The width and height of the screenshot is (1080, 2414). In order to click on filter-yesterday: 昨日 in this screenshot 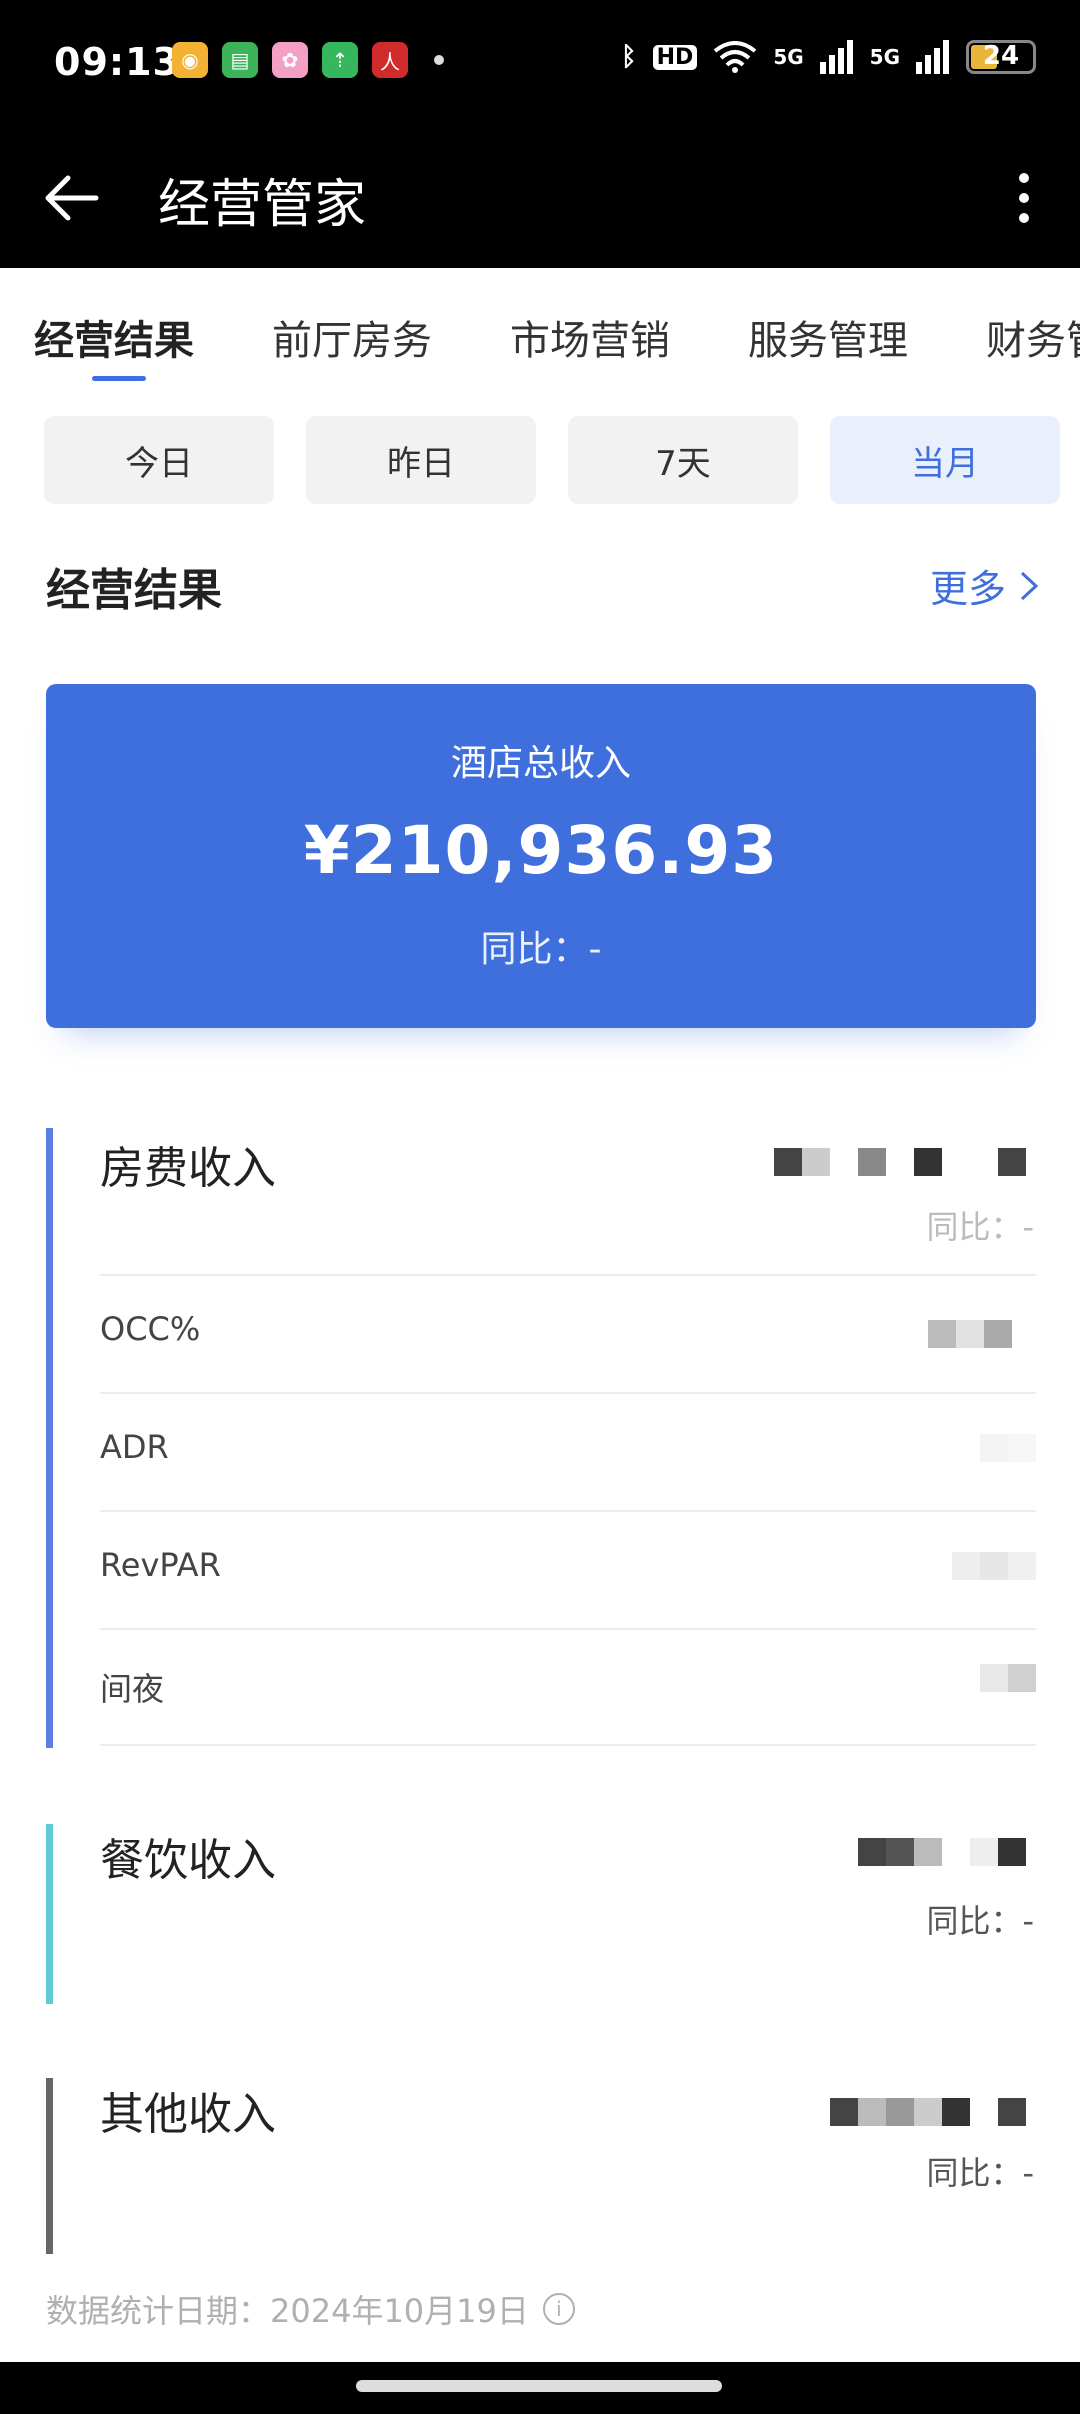, I will do `click(421, 460)`.